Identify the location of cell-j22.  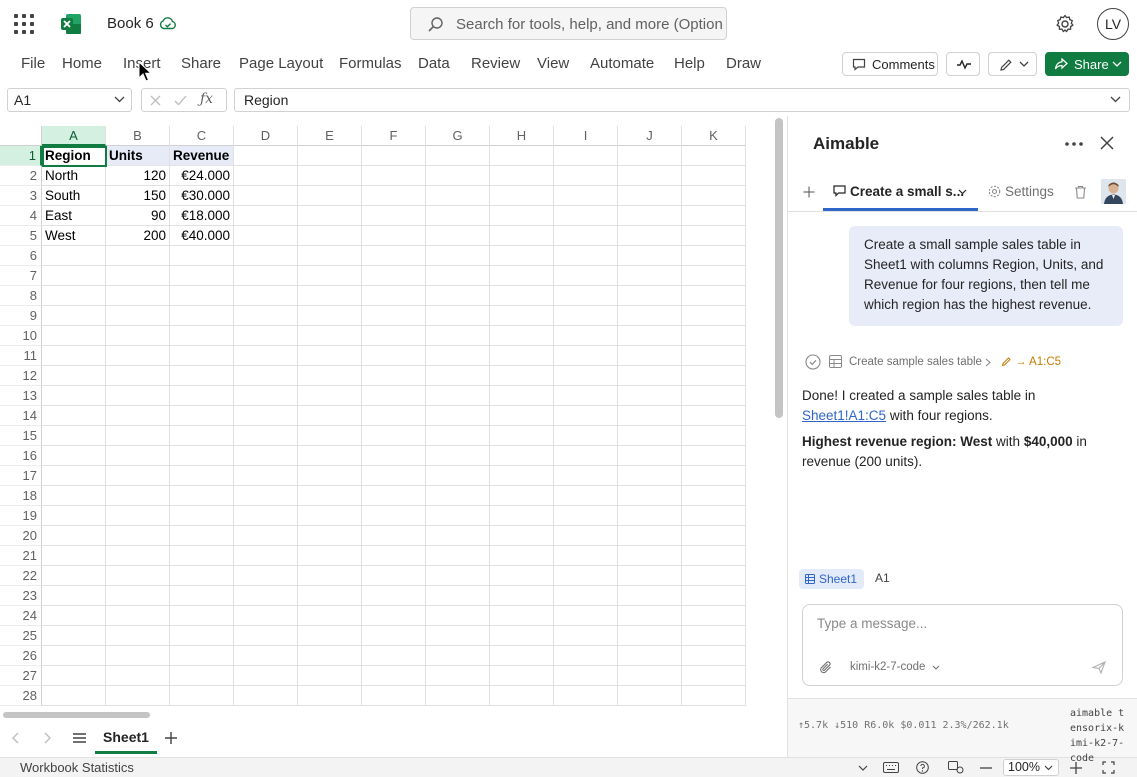
(650, 576).